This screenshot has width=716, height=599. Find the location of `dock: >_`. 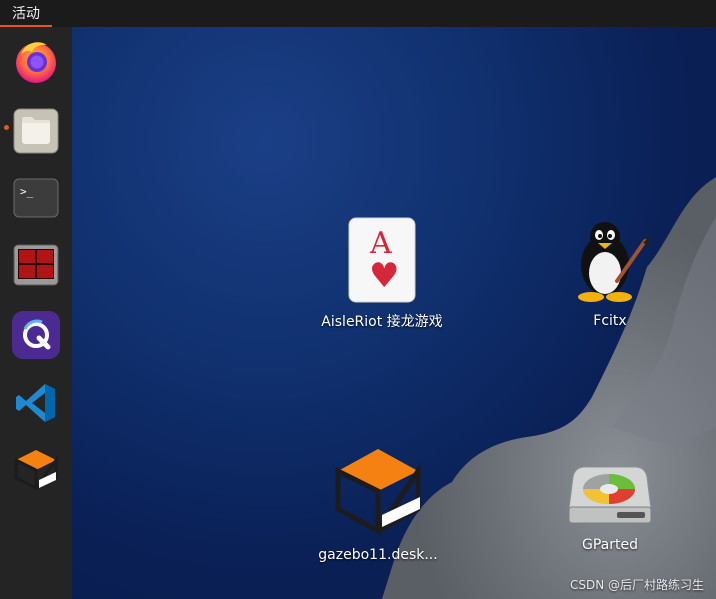

dock: >_ is located at coordinates (36, 313).